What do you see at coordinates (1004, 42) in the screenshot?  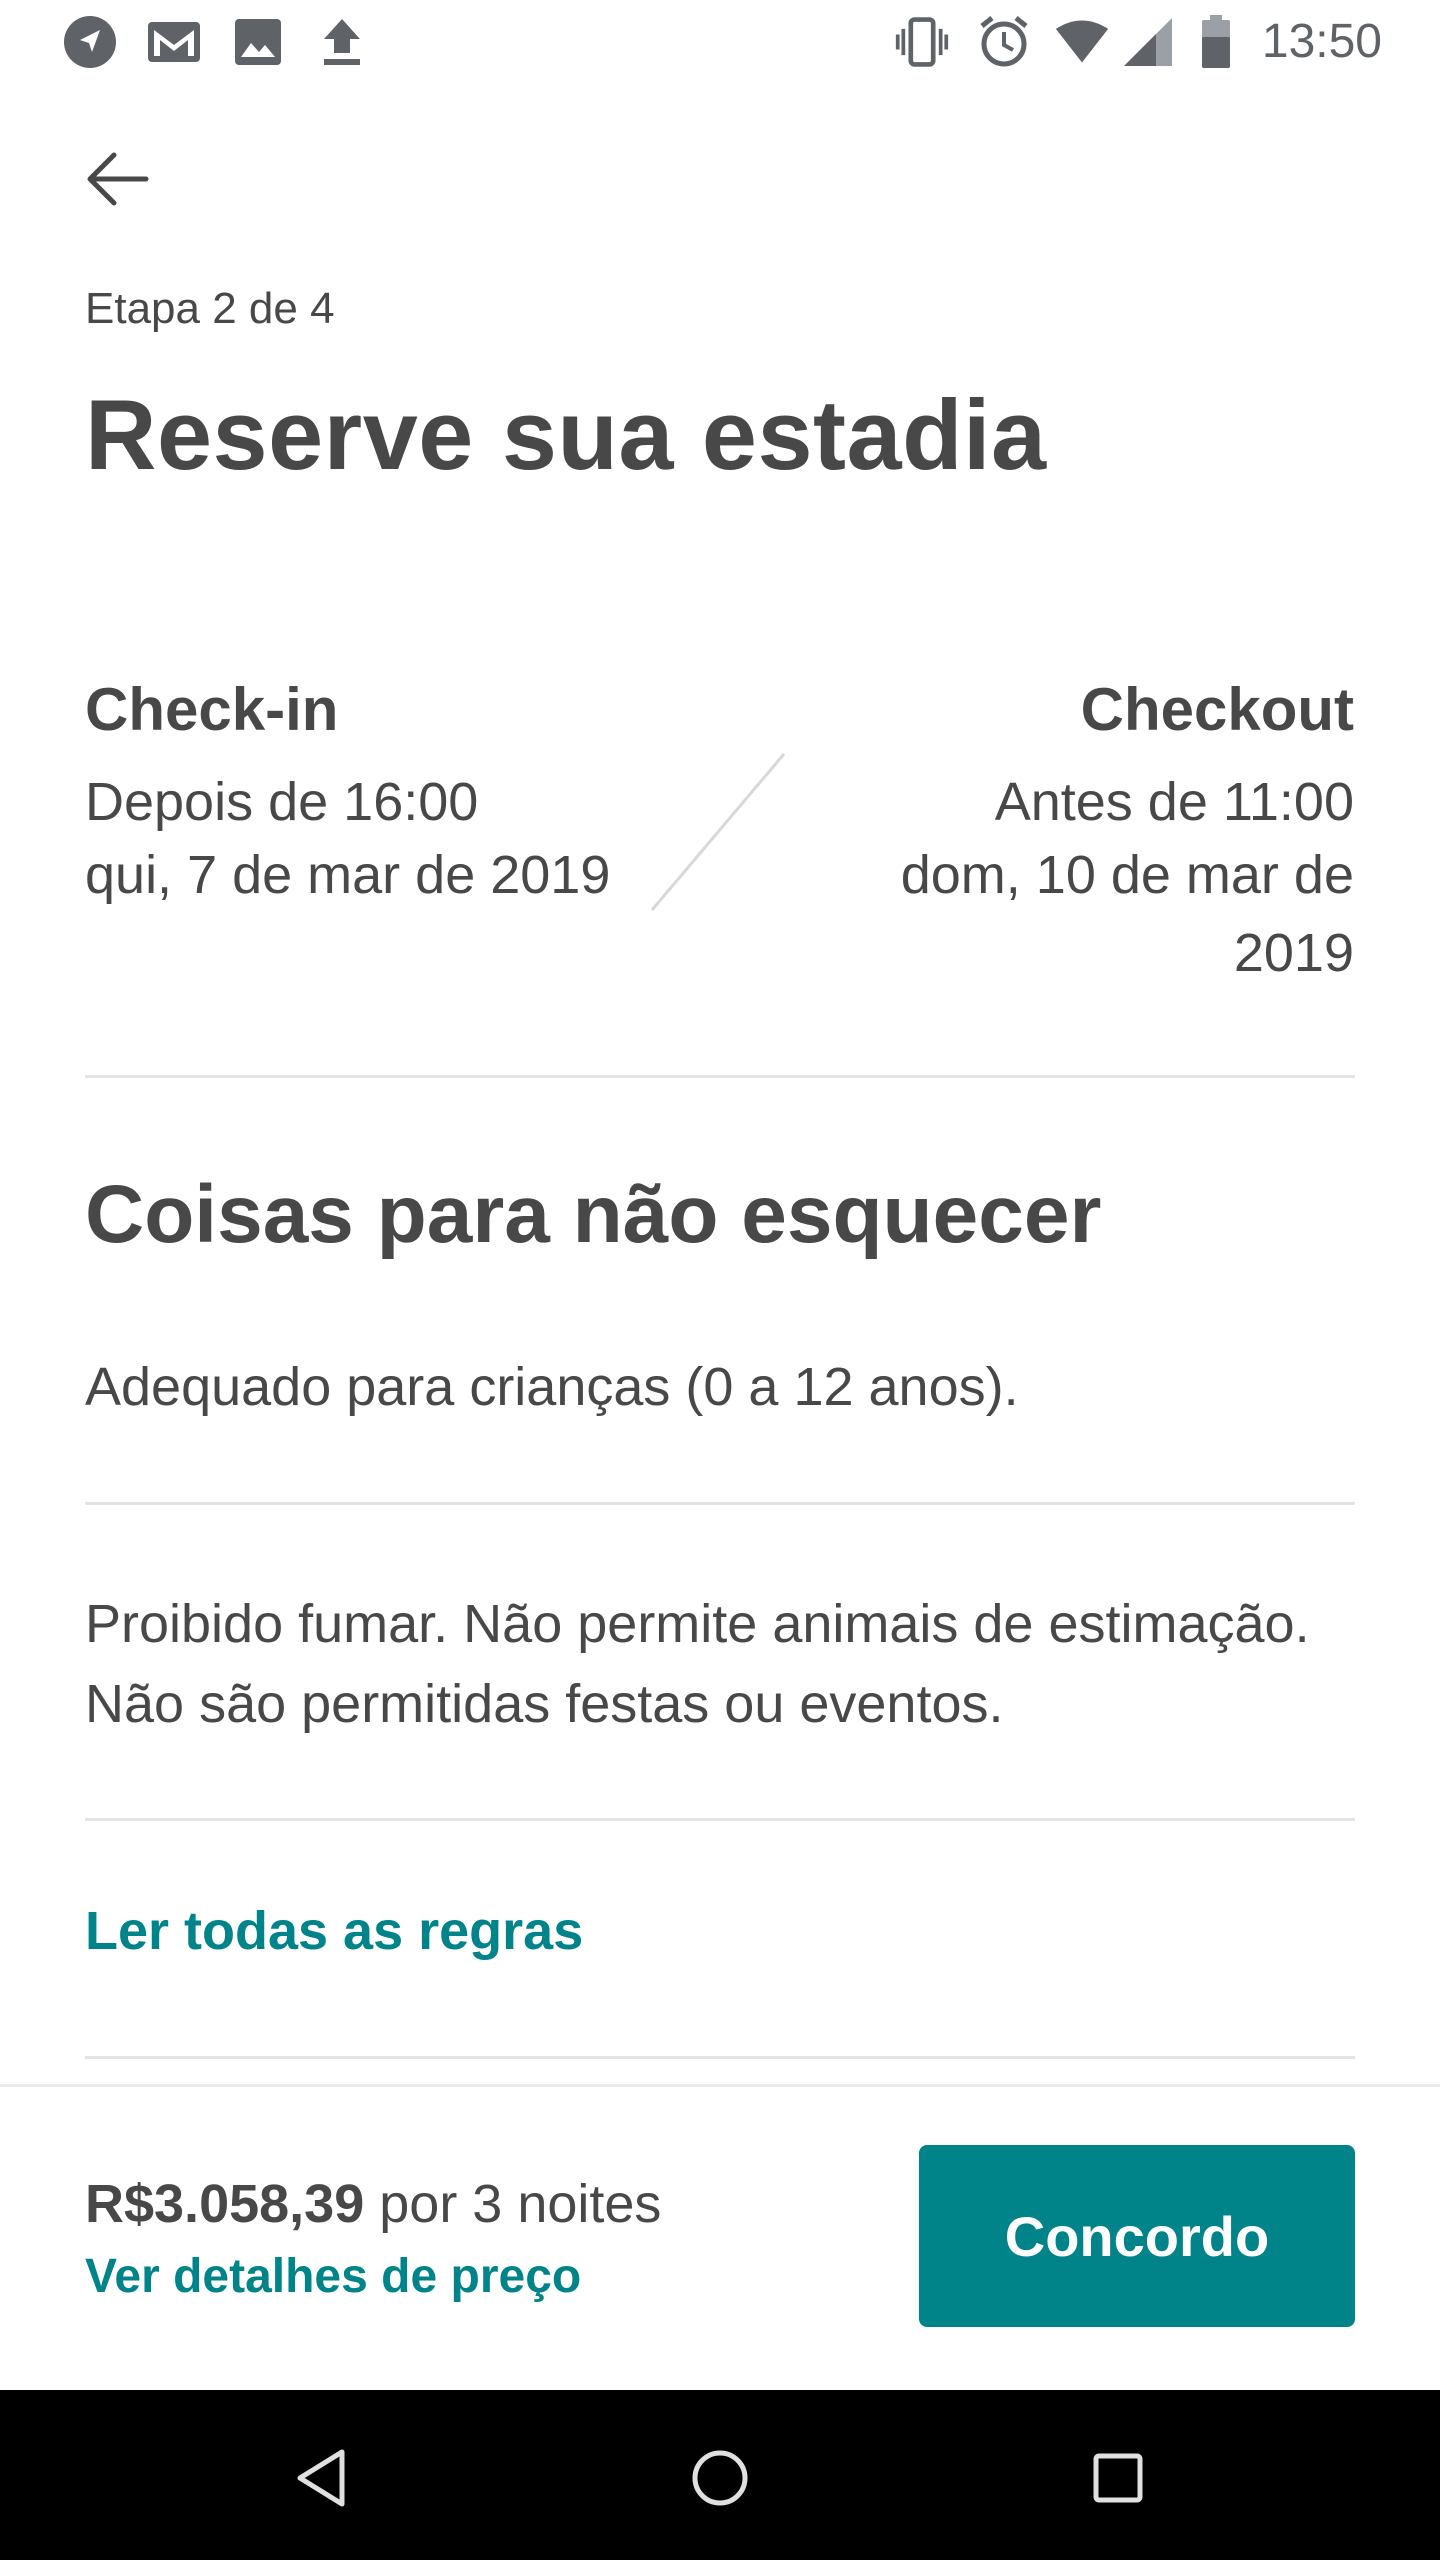 I see `alarm-icon` at bounding box center [1004, 42].